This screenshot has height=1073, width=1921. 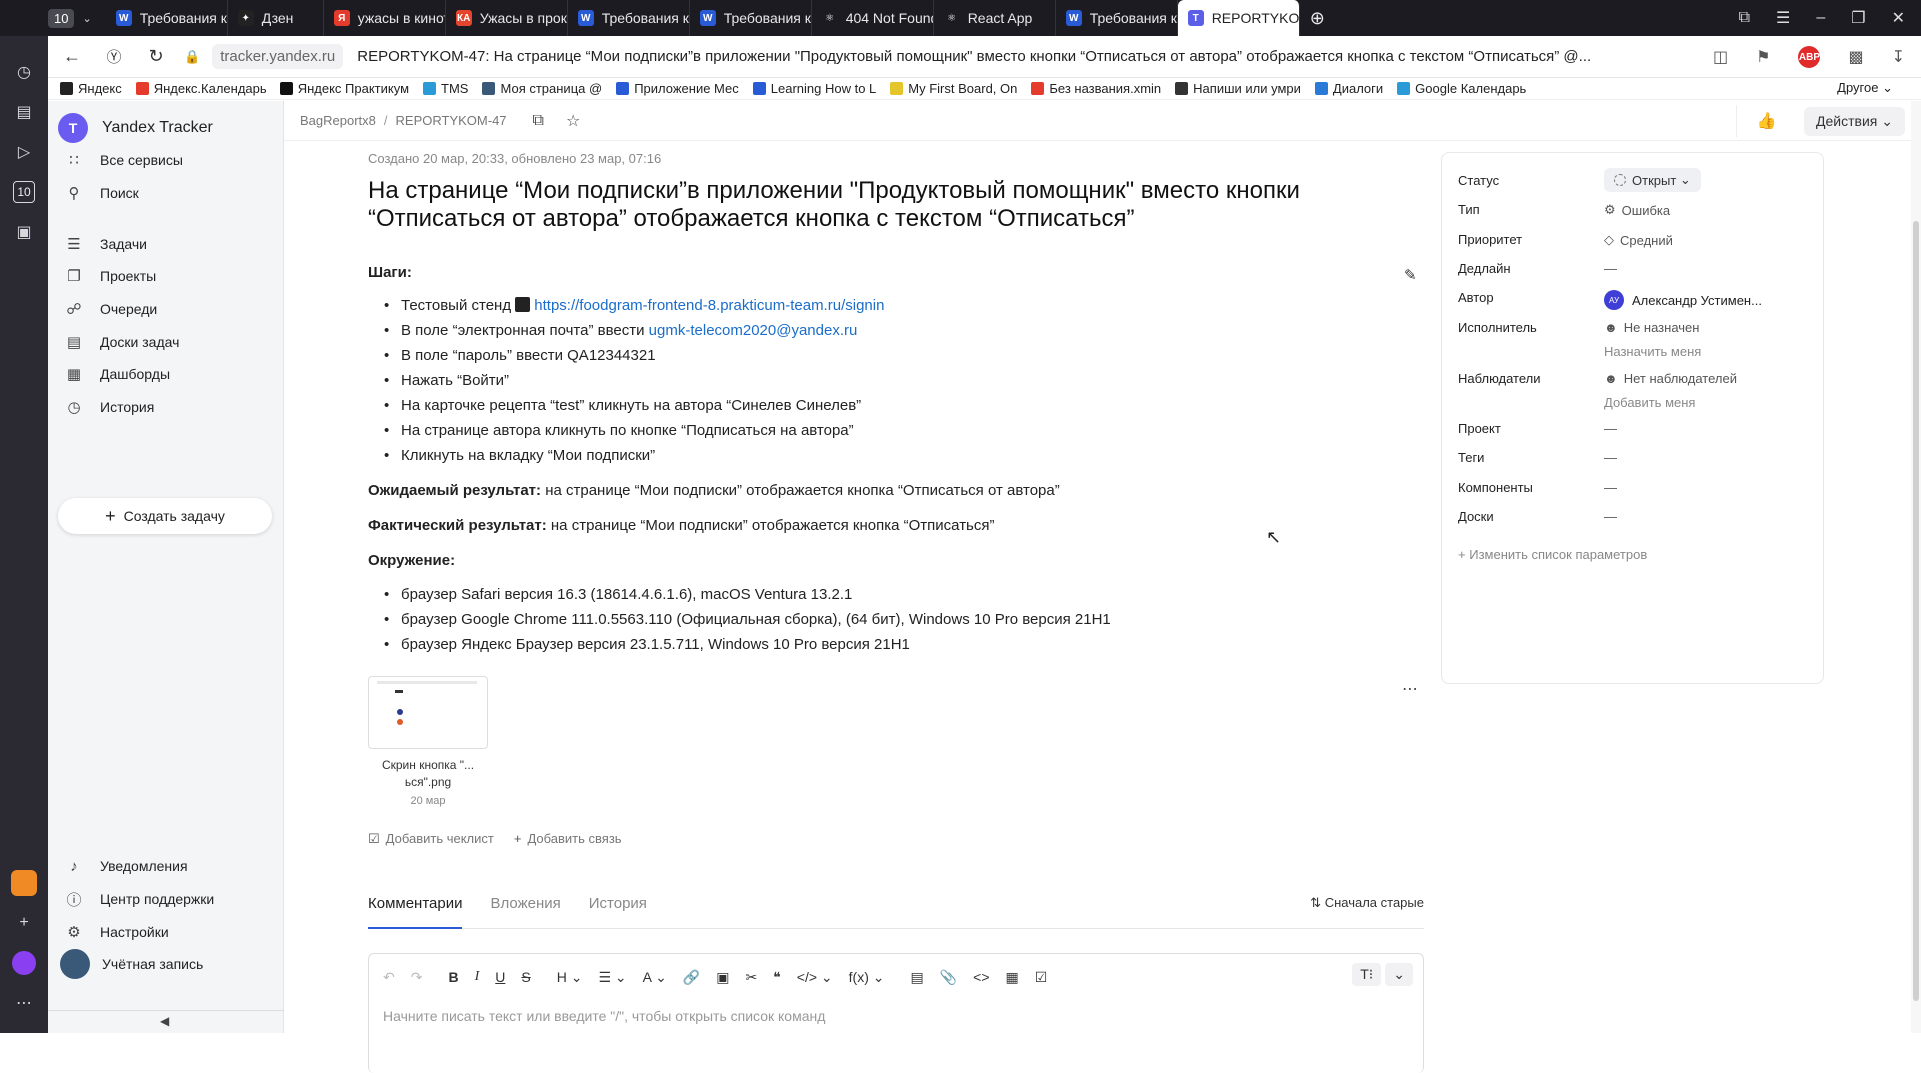 I want to click on sidebar-item-account: Учётная запись, so click(x=131, y=964).